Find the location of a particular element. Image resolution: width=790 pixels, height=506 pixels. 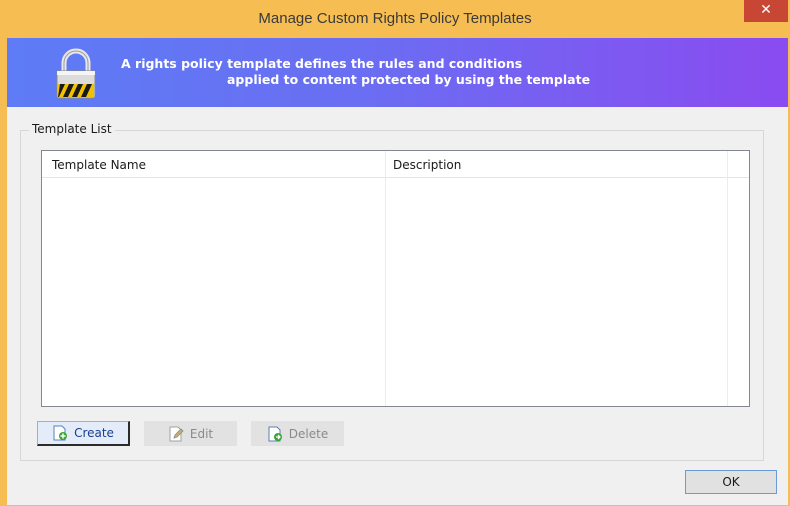

delete-button: Delete is located at coordinates (297, 433).